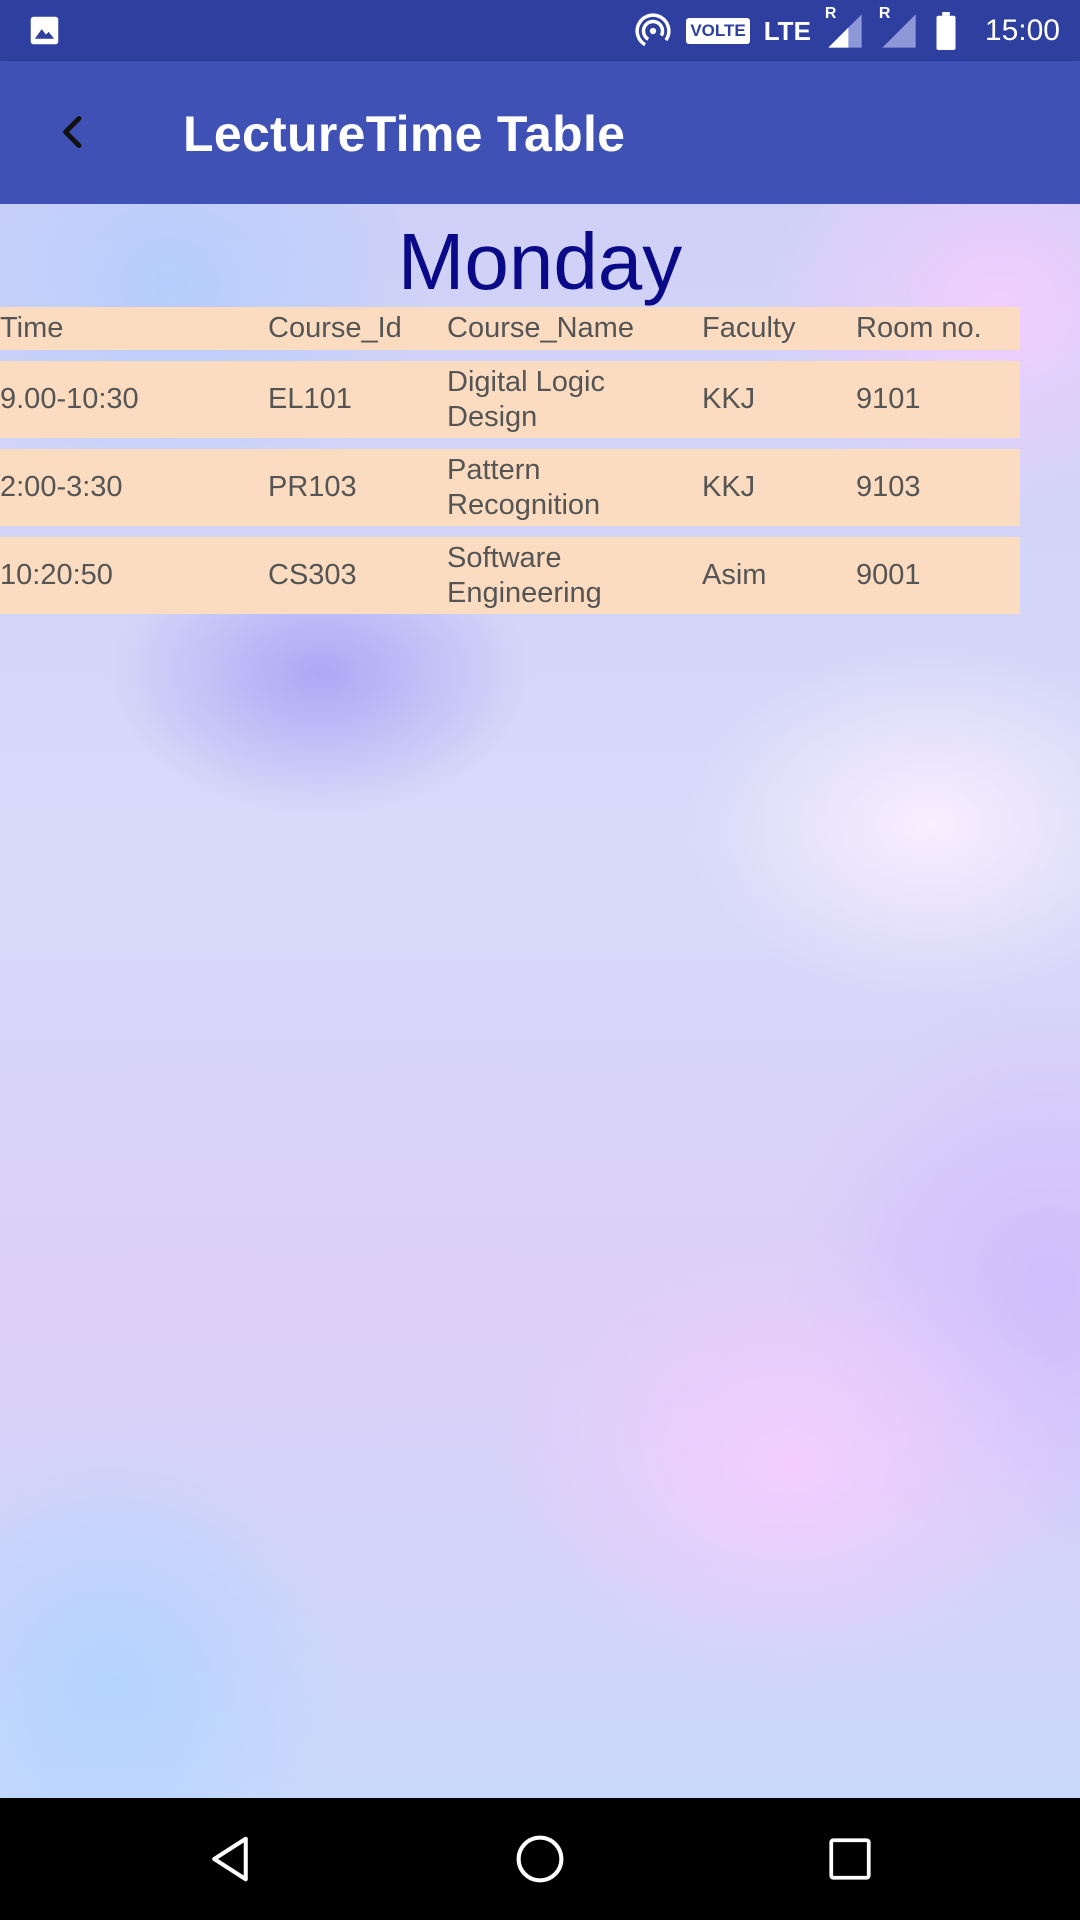 Image resolution: width=1080 pixels, height=1920 pixels. What do you see at coordinates (749, 328) in the screenshot?
I see `header-faculty: Faculty` at bounding box center [749, 328].